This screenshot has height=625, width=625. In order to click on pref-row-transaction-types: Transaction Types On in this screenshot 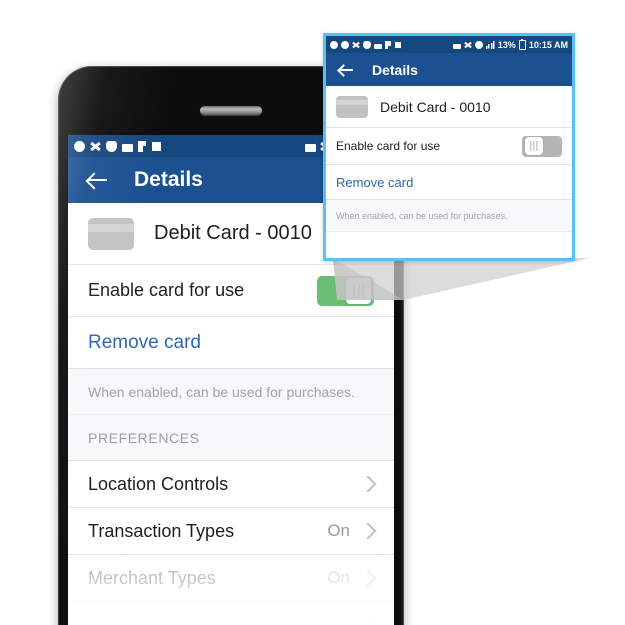, I will do `click(231, 531)`.